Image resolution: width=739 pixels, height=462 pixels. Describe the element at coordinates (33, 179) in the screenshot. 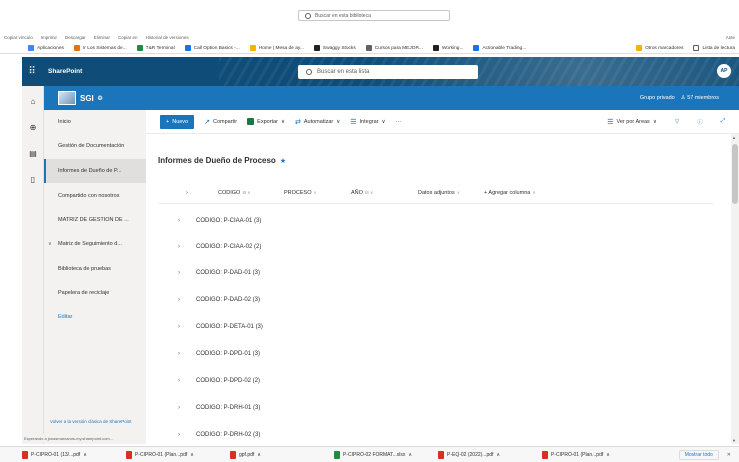

I see `document-icon: ▯` at that location.